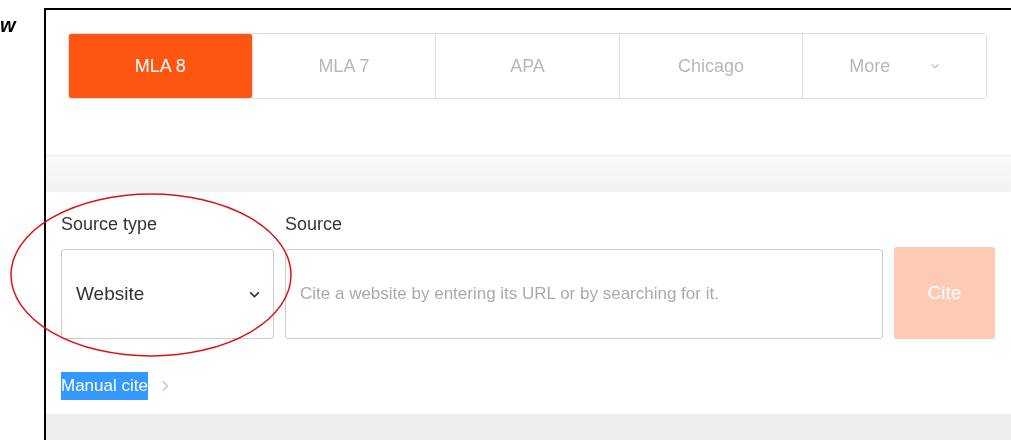 Image resolution: width=1011 pixels, height=440 pixels. I want to click on field-label: Source, so click(314, 224).